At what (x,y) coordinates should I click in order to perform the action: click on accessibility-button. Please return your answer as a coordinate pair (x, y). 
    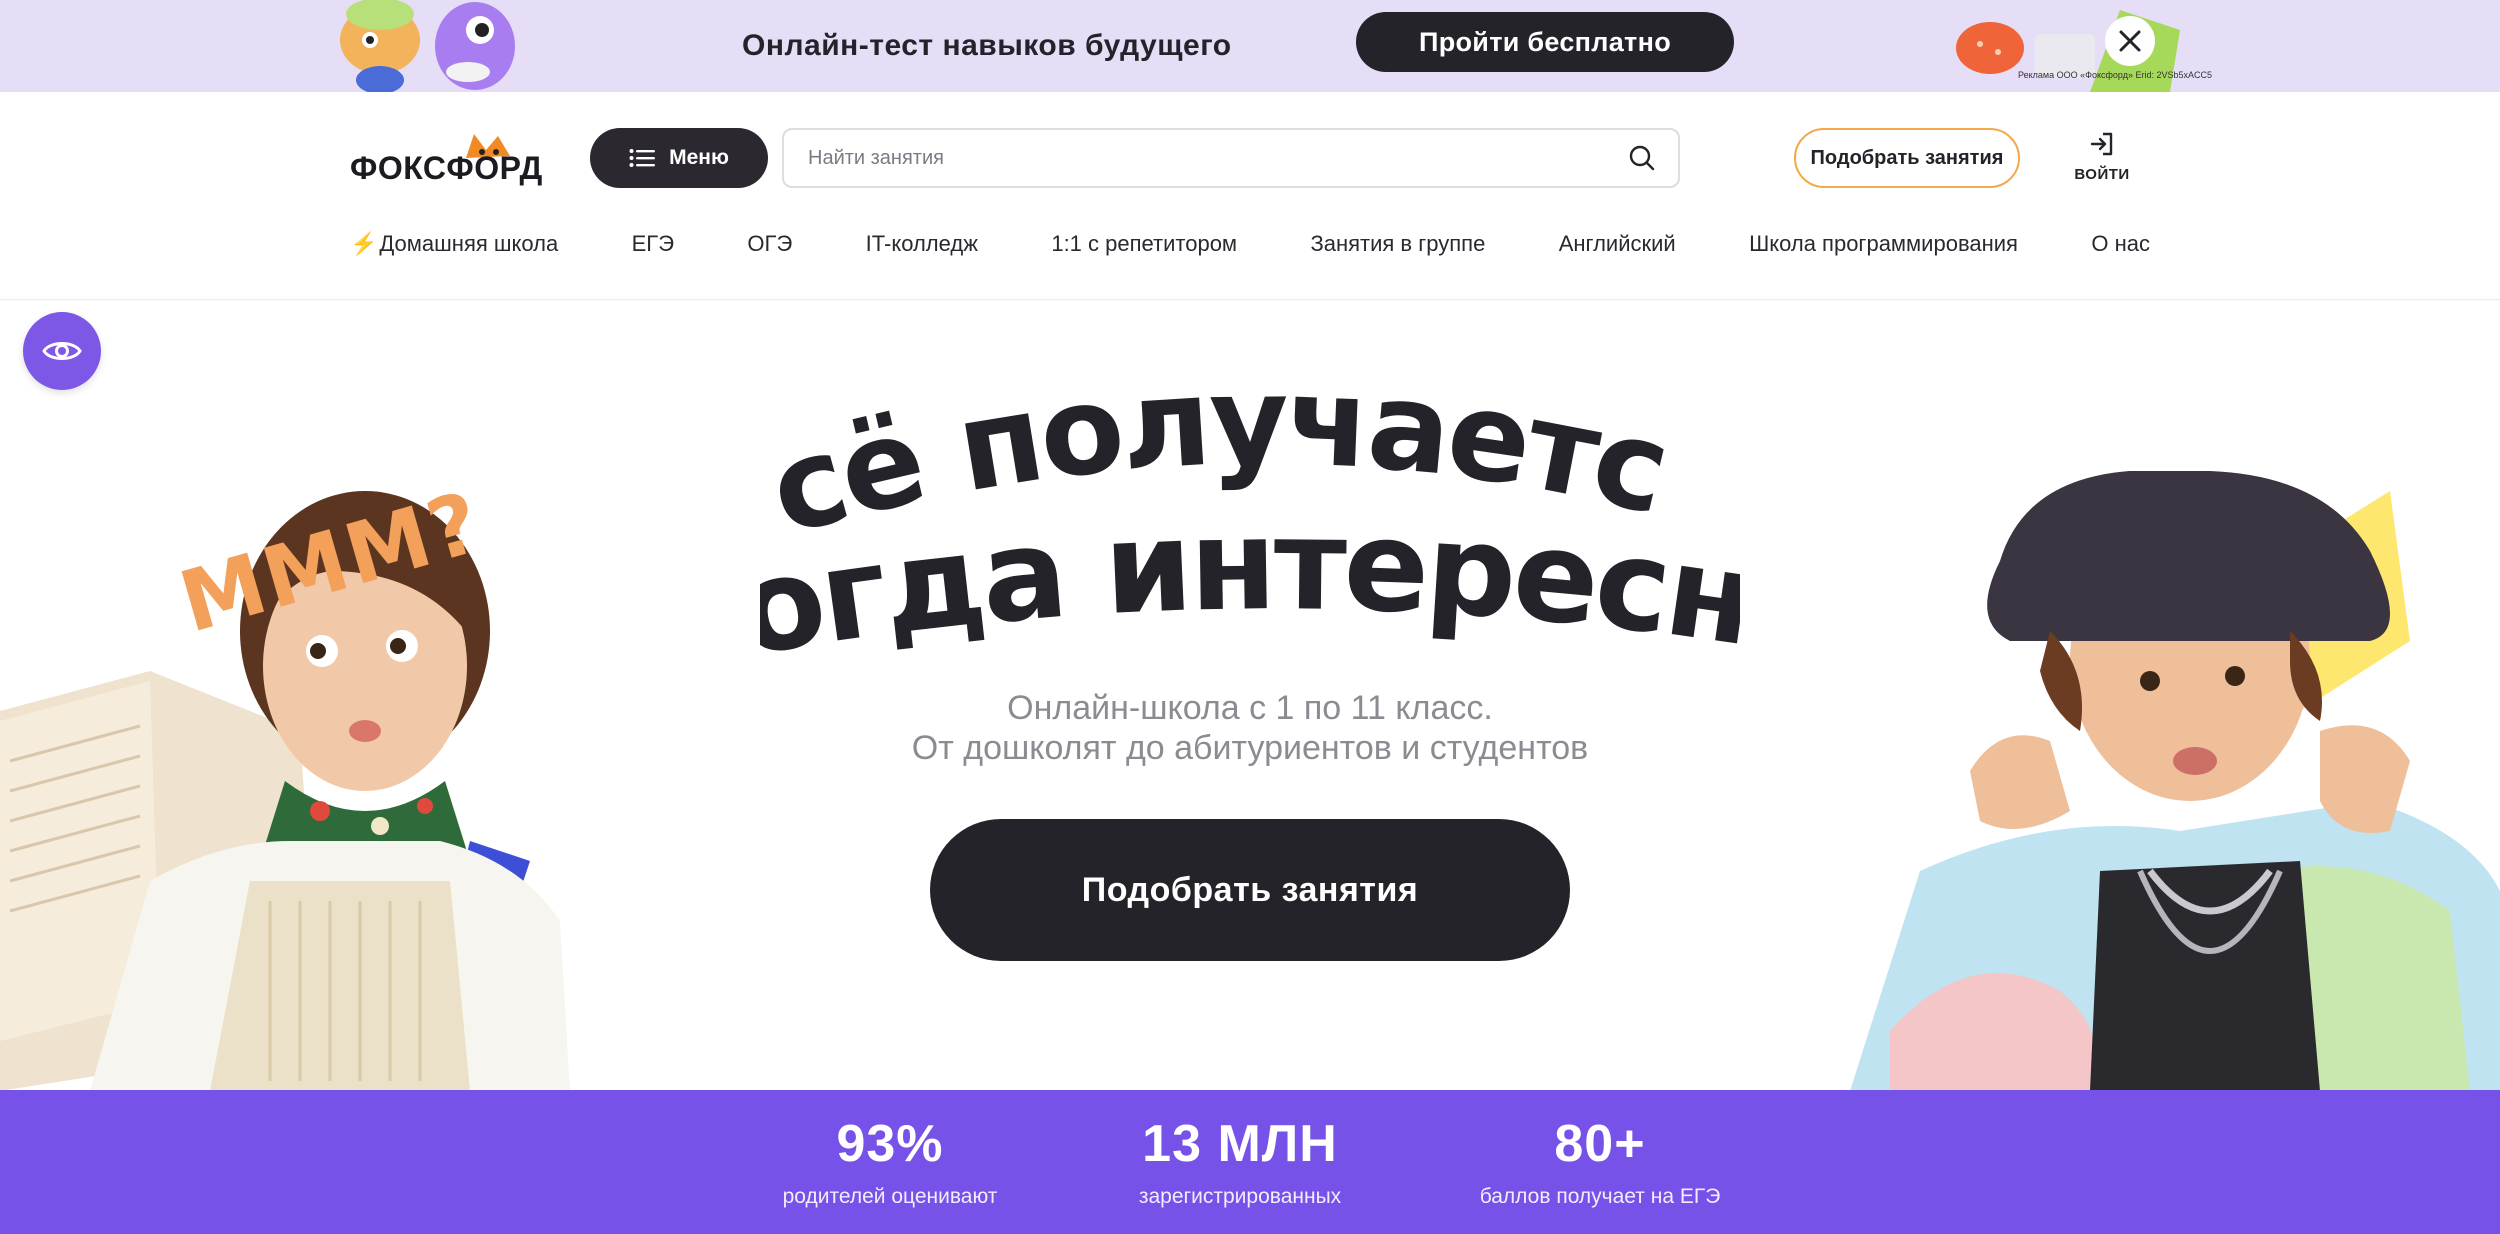
    Looking at the image, I should click on (62, 351).